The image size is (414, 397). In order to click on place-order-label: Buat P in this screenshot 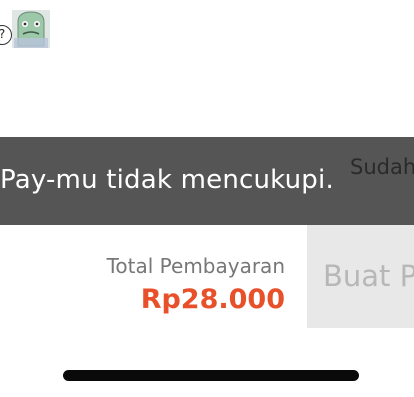, I will do `click(368, 276)`.